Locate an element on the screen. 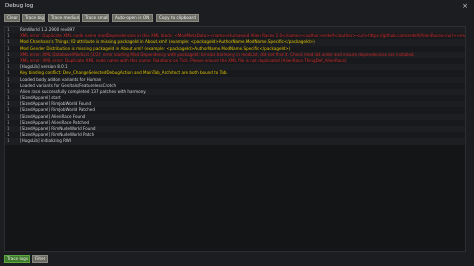 Image resolution: width=474 pixels, height=266 pixels. trace-small-button: Trace small is located at coordinates (95, 18).